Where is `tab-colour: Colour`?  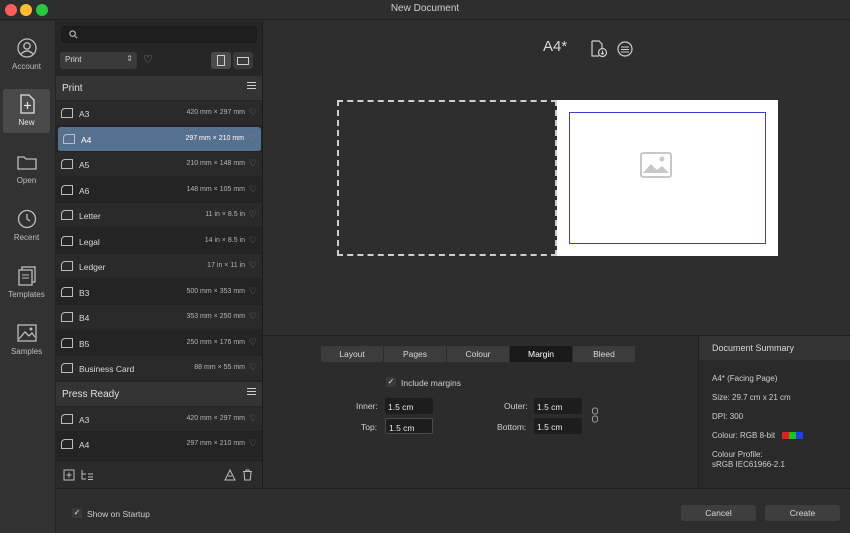
tab-colour: Colour is located at coordinates (478, 354).